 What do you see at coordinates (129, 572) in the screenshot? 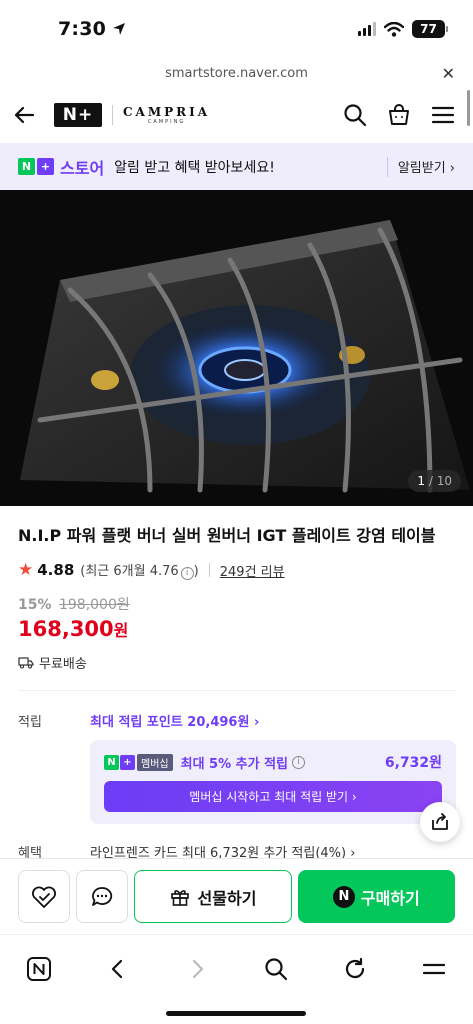
I see `recent-rating-text: (최근 6개월 4.76` at bounding box center [129, 572].